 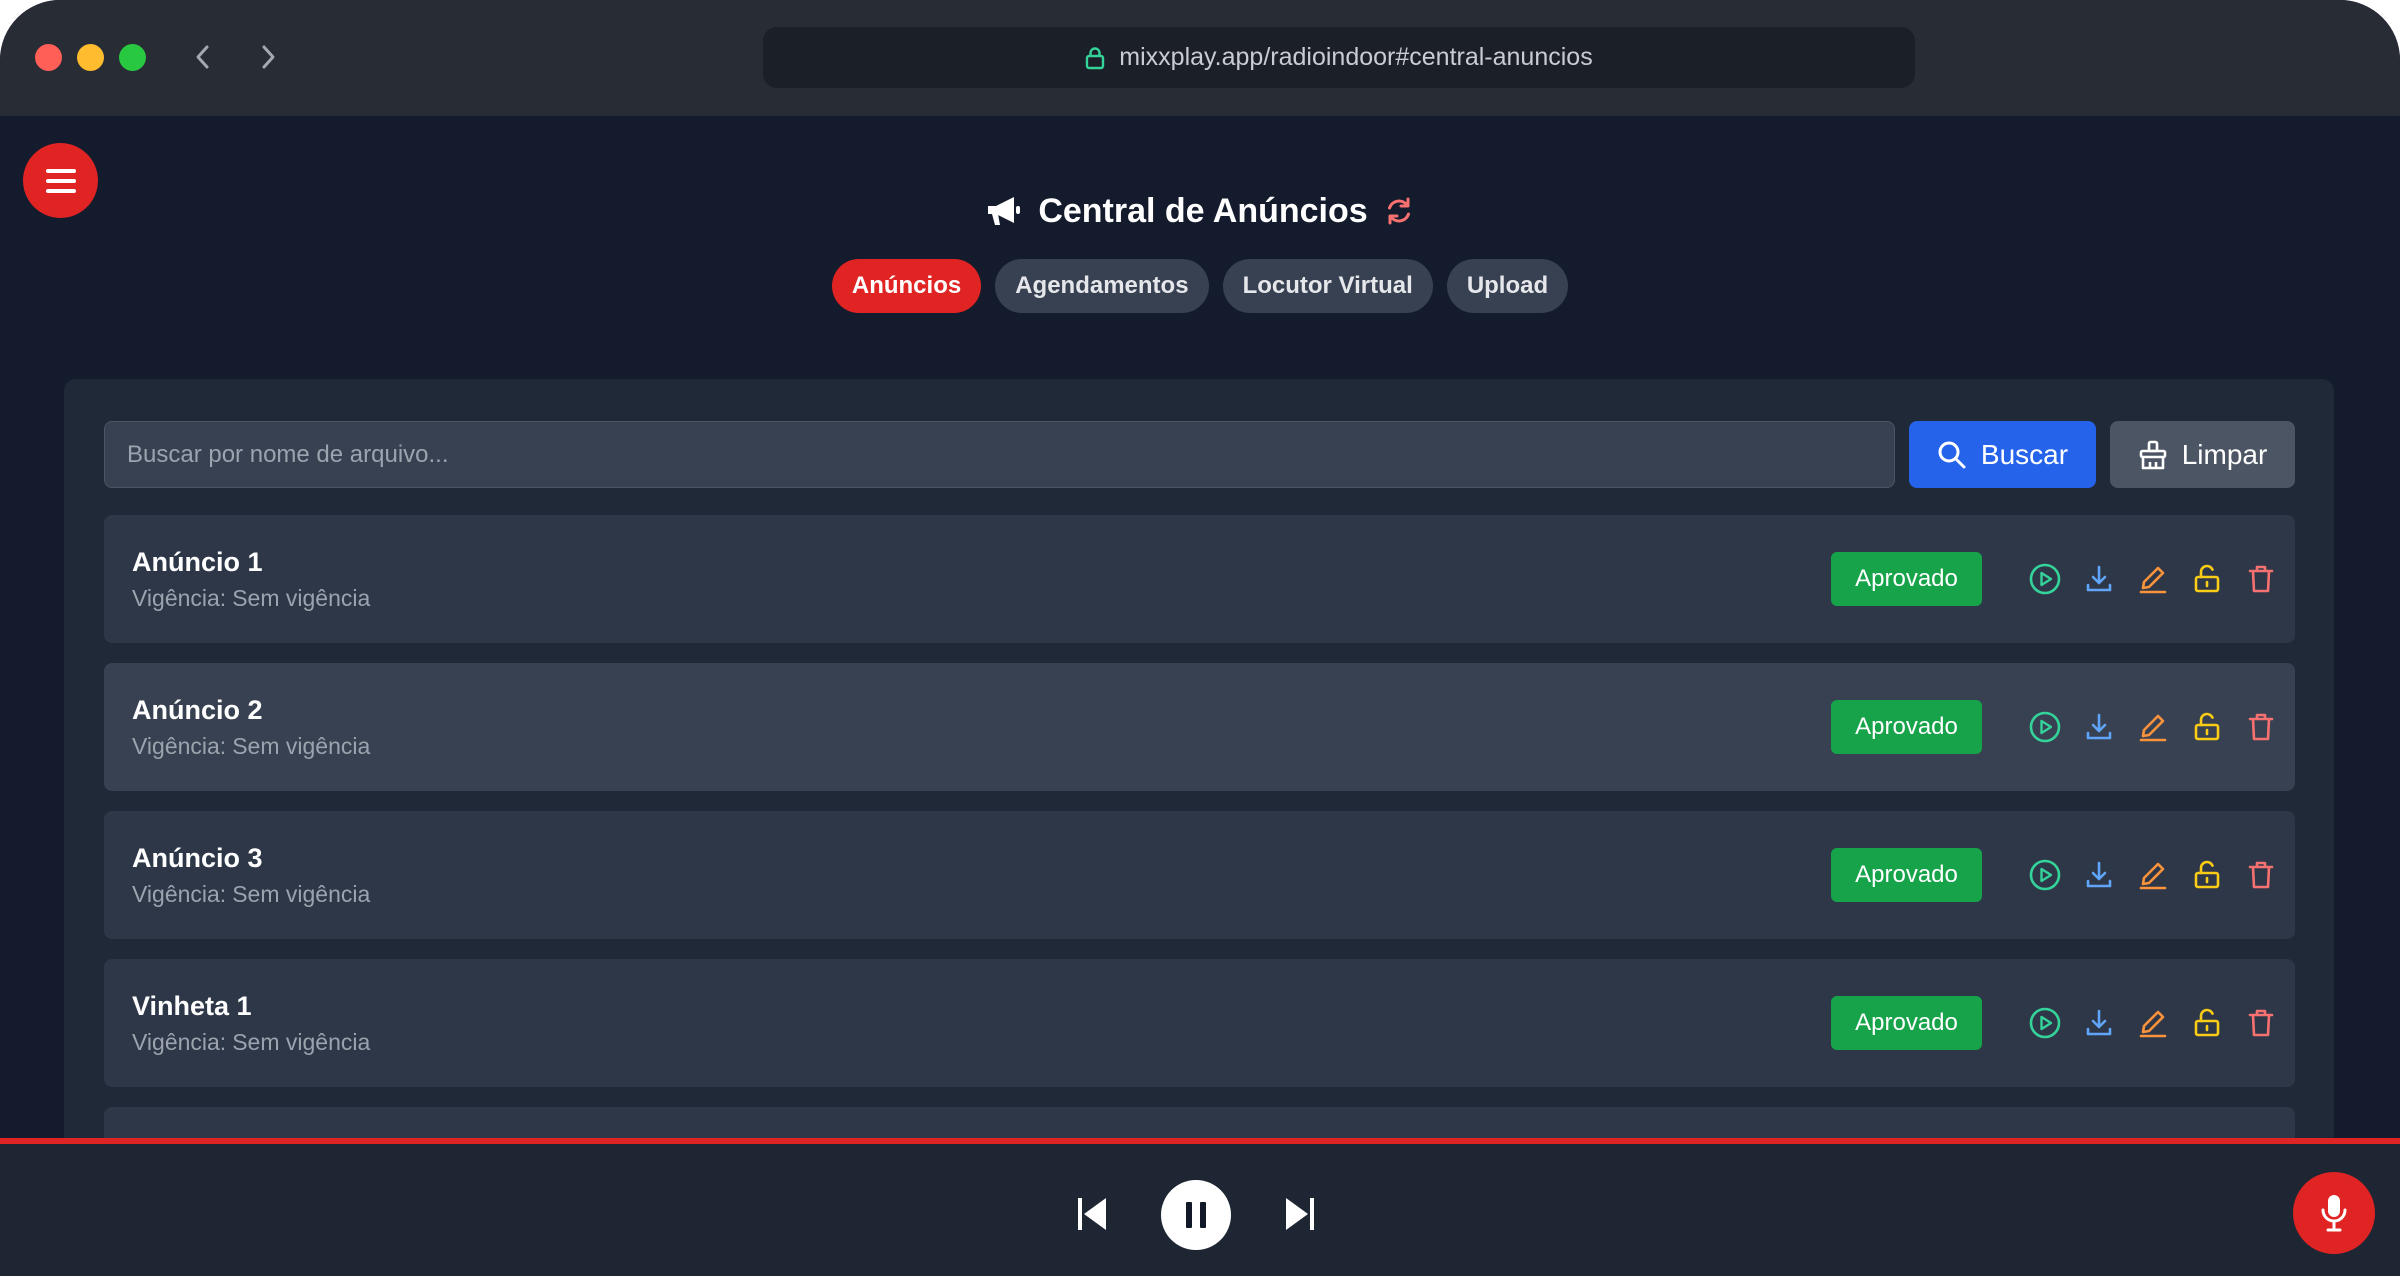 I want to click on close-window-button, so click(x=48, y=57).